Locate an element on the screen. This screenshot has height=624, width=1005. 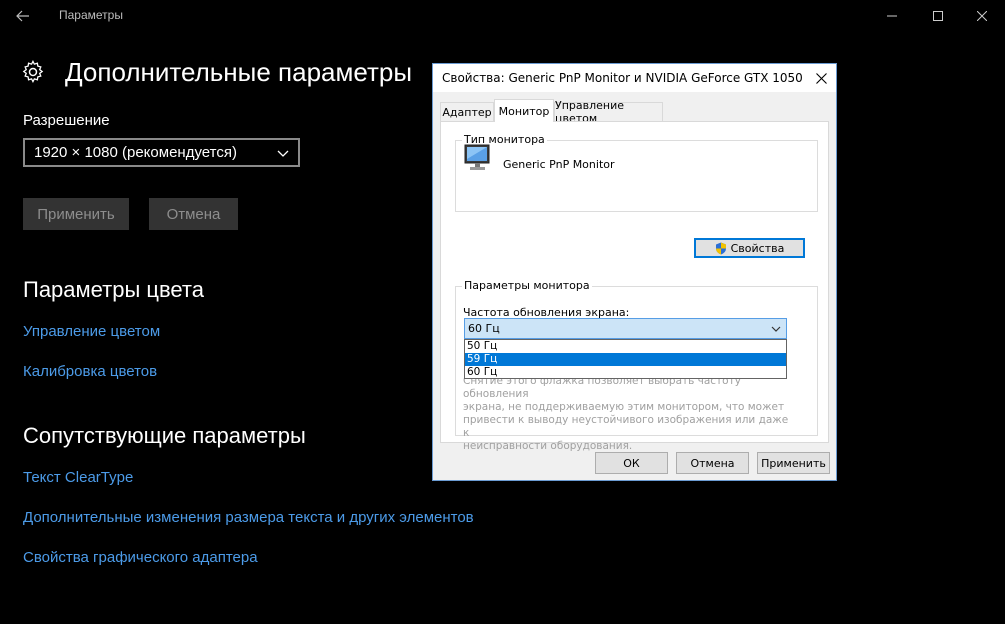
minimize-icon is located at coordinates (892, 16).